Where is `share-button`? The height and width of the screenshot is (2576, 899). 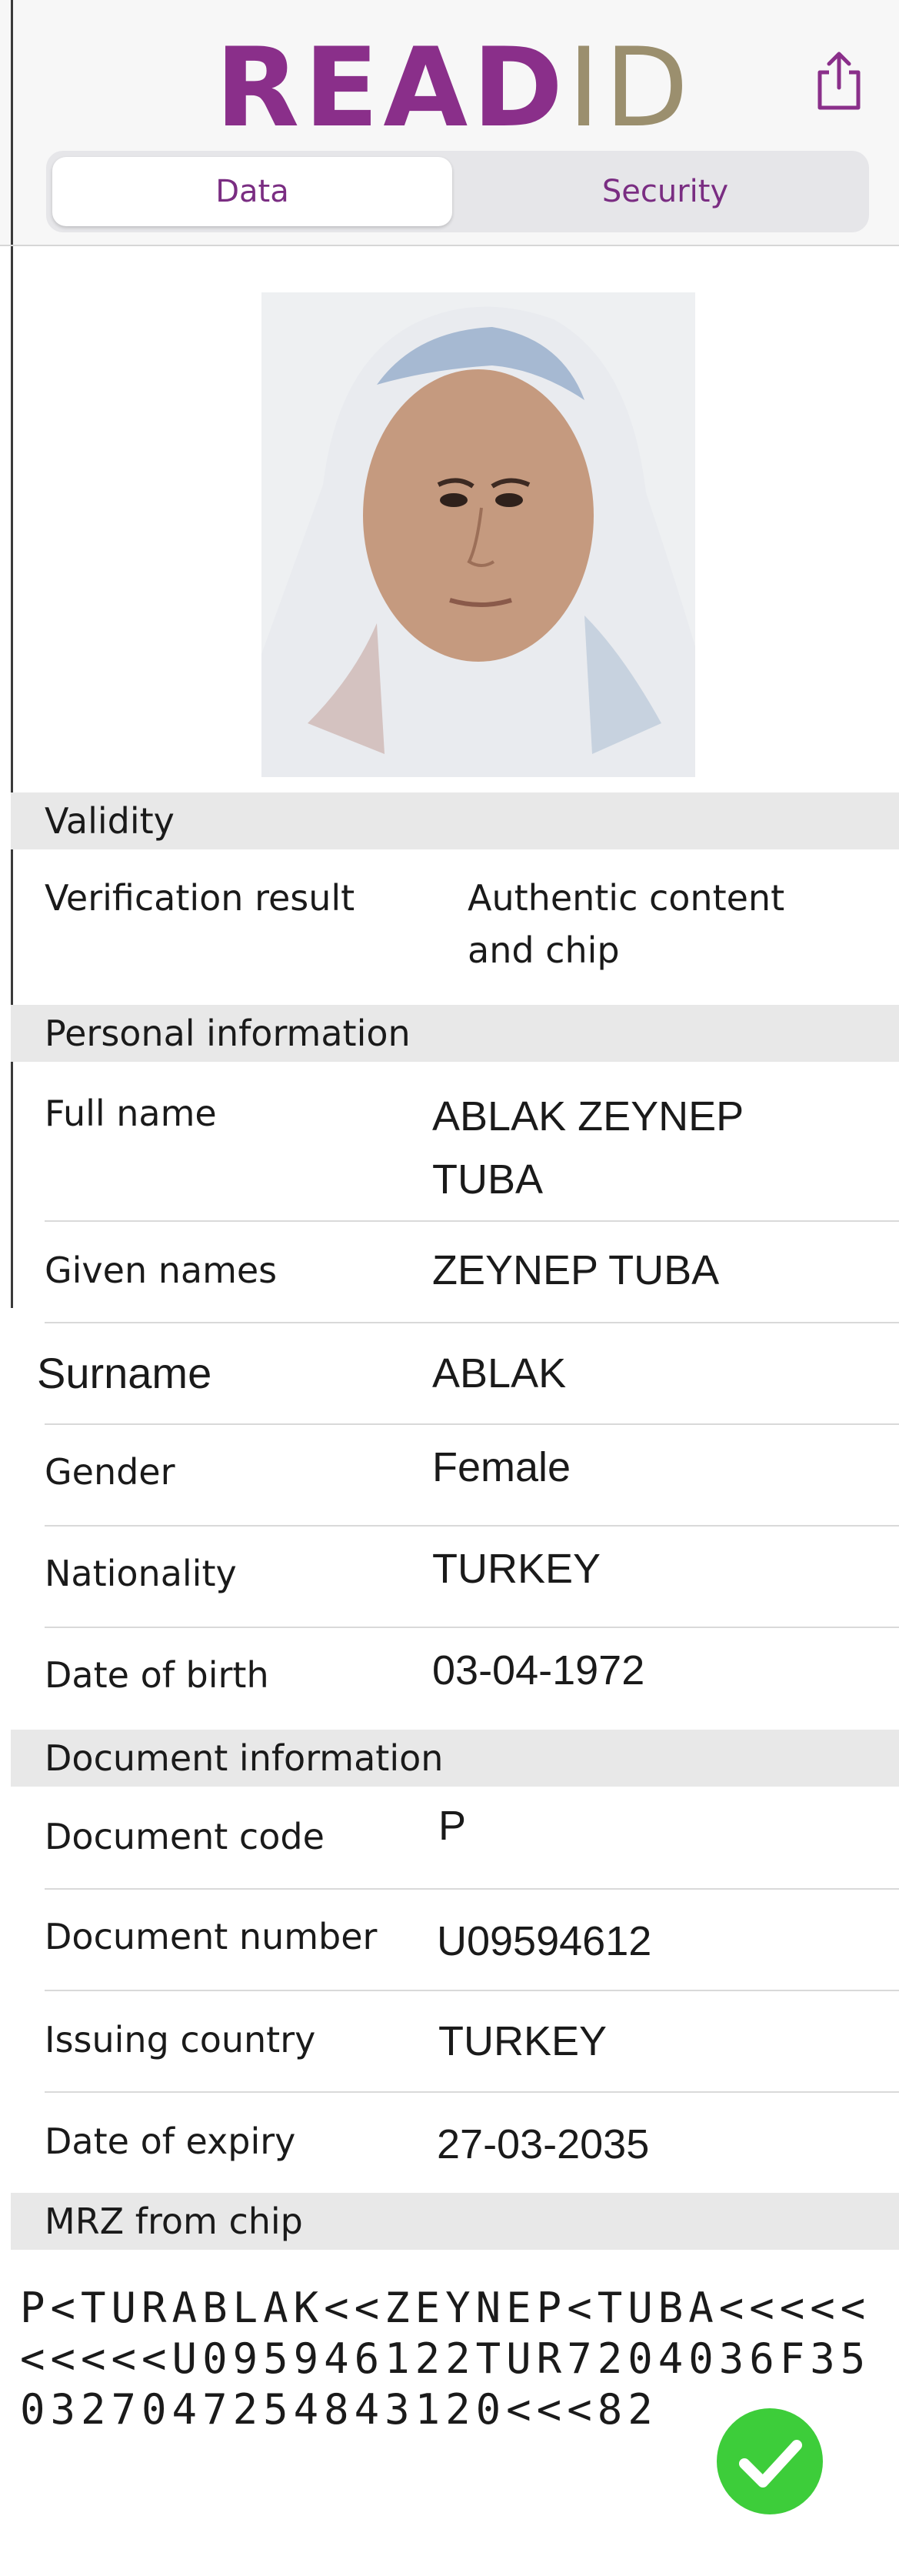
share-button is located at coordinates (839, 81).